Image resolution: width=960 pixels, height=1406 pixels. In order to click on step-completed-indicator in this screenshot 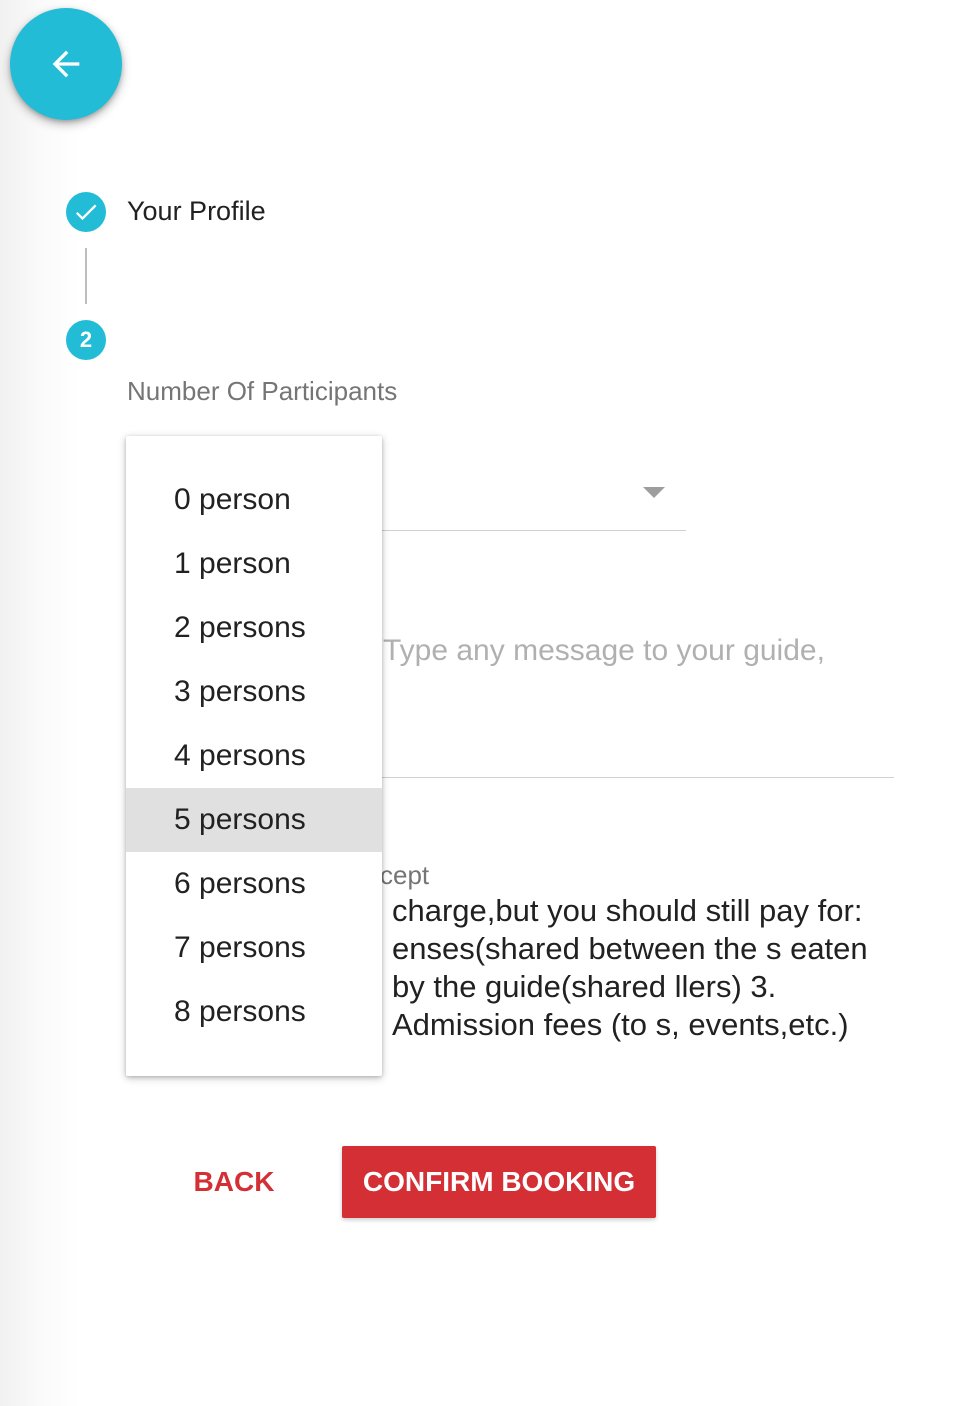, I will do `click(86, 212)`.